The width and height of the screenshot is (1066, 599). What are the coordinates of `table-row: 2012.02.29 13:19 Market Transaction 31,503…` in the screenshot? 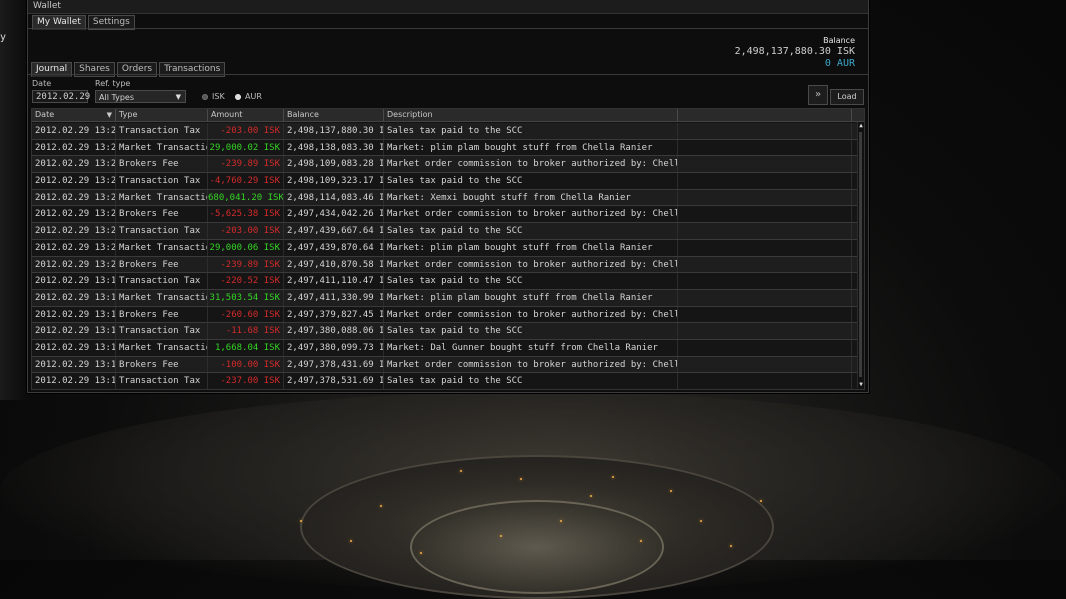 It's located at (445, 298).